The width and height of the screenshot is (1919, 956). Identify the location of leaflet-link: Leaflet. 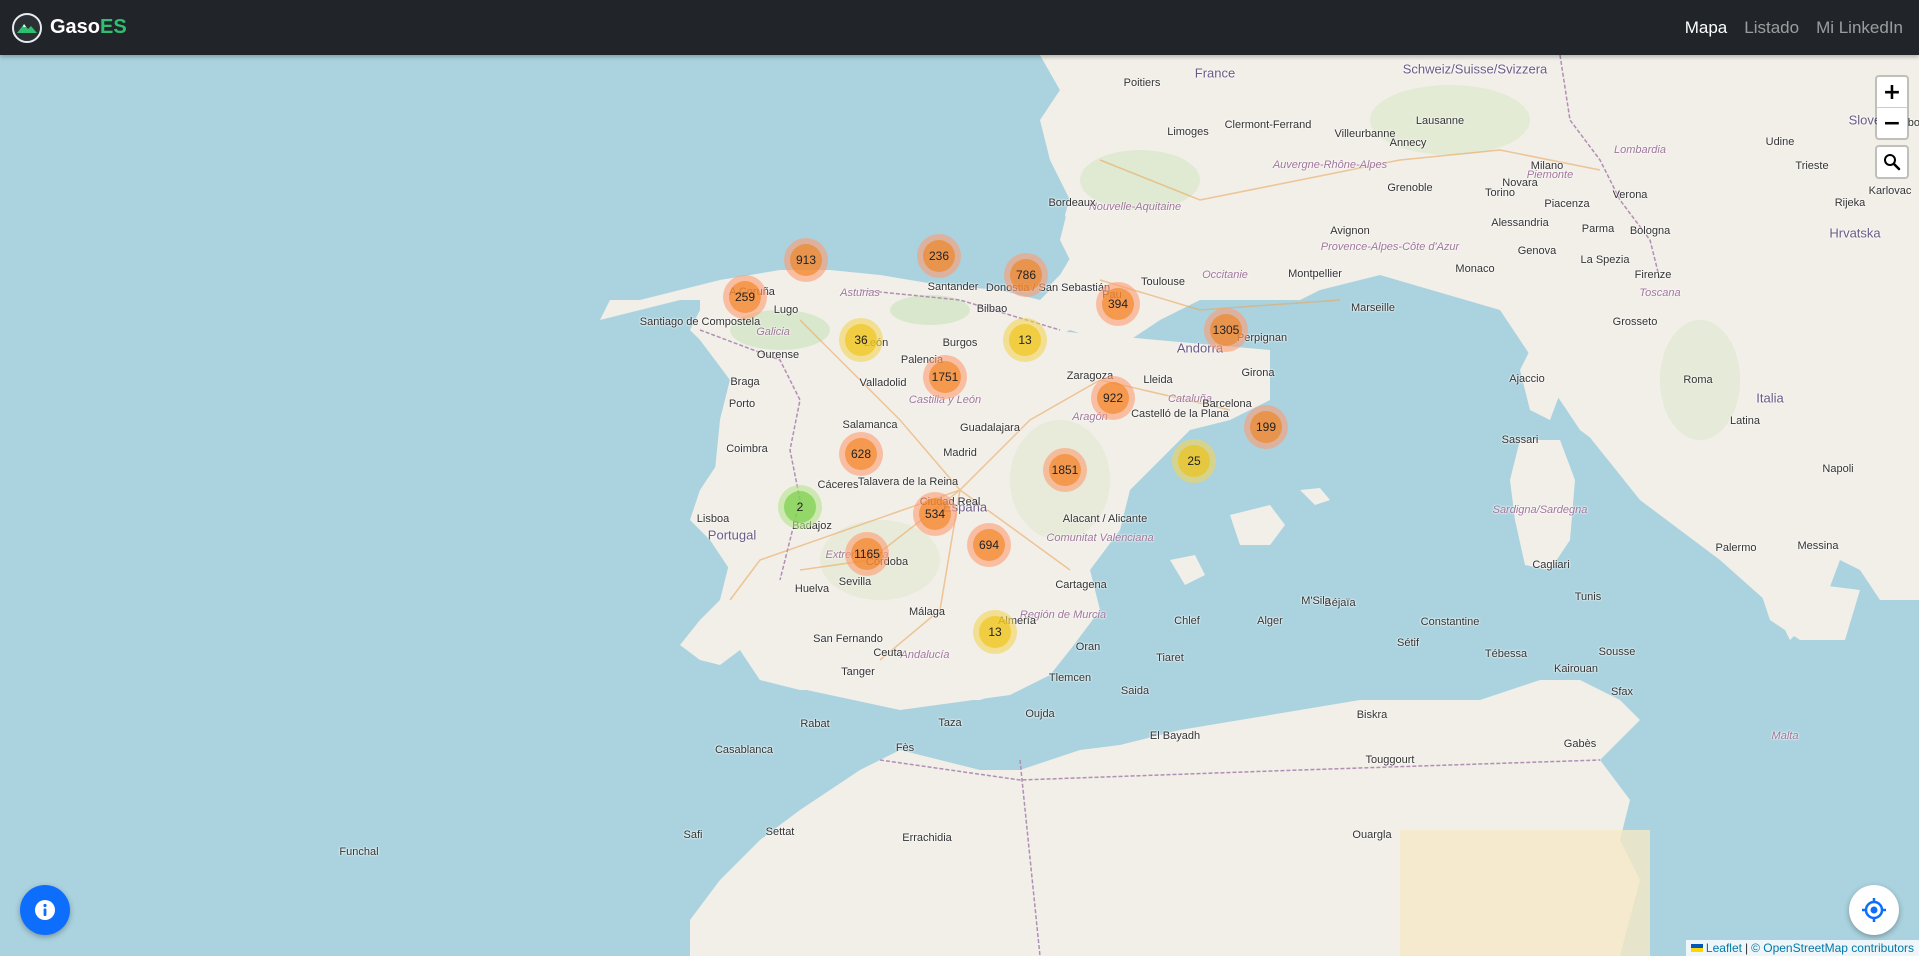
(1724, 948).